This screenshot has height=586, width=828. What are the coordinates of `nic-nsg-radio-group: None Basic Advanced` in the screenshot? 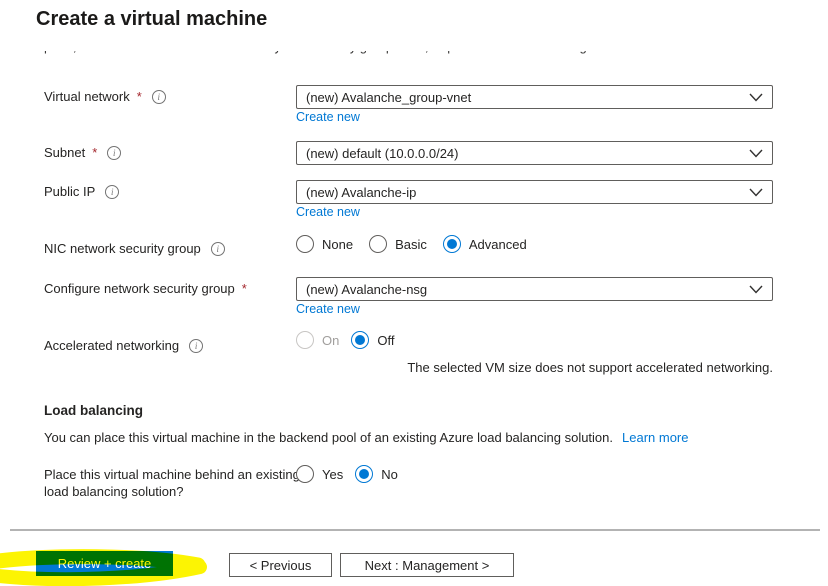 It's located at (419, 244).